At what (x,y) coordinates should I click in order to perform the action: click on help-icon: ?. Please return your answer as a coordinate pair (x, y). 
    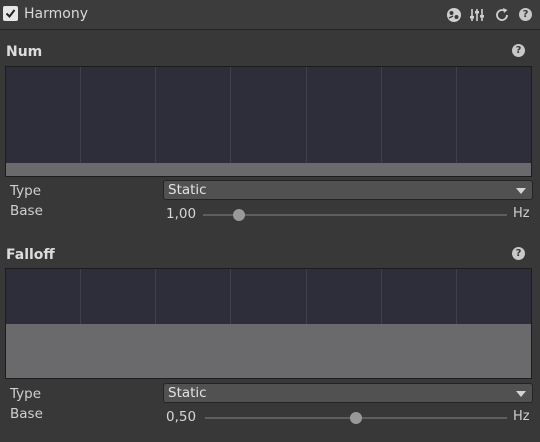
    Looking at the image, I should click on (525, 14).